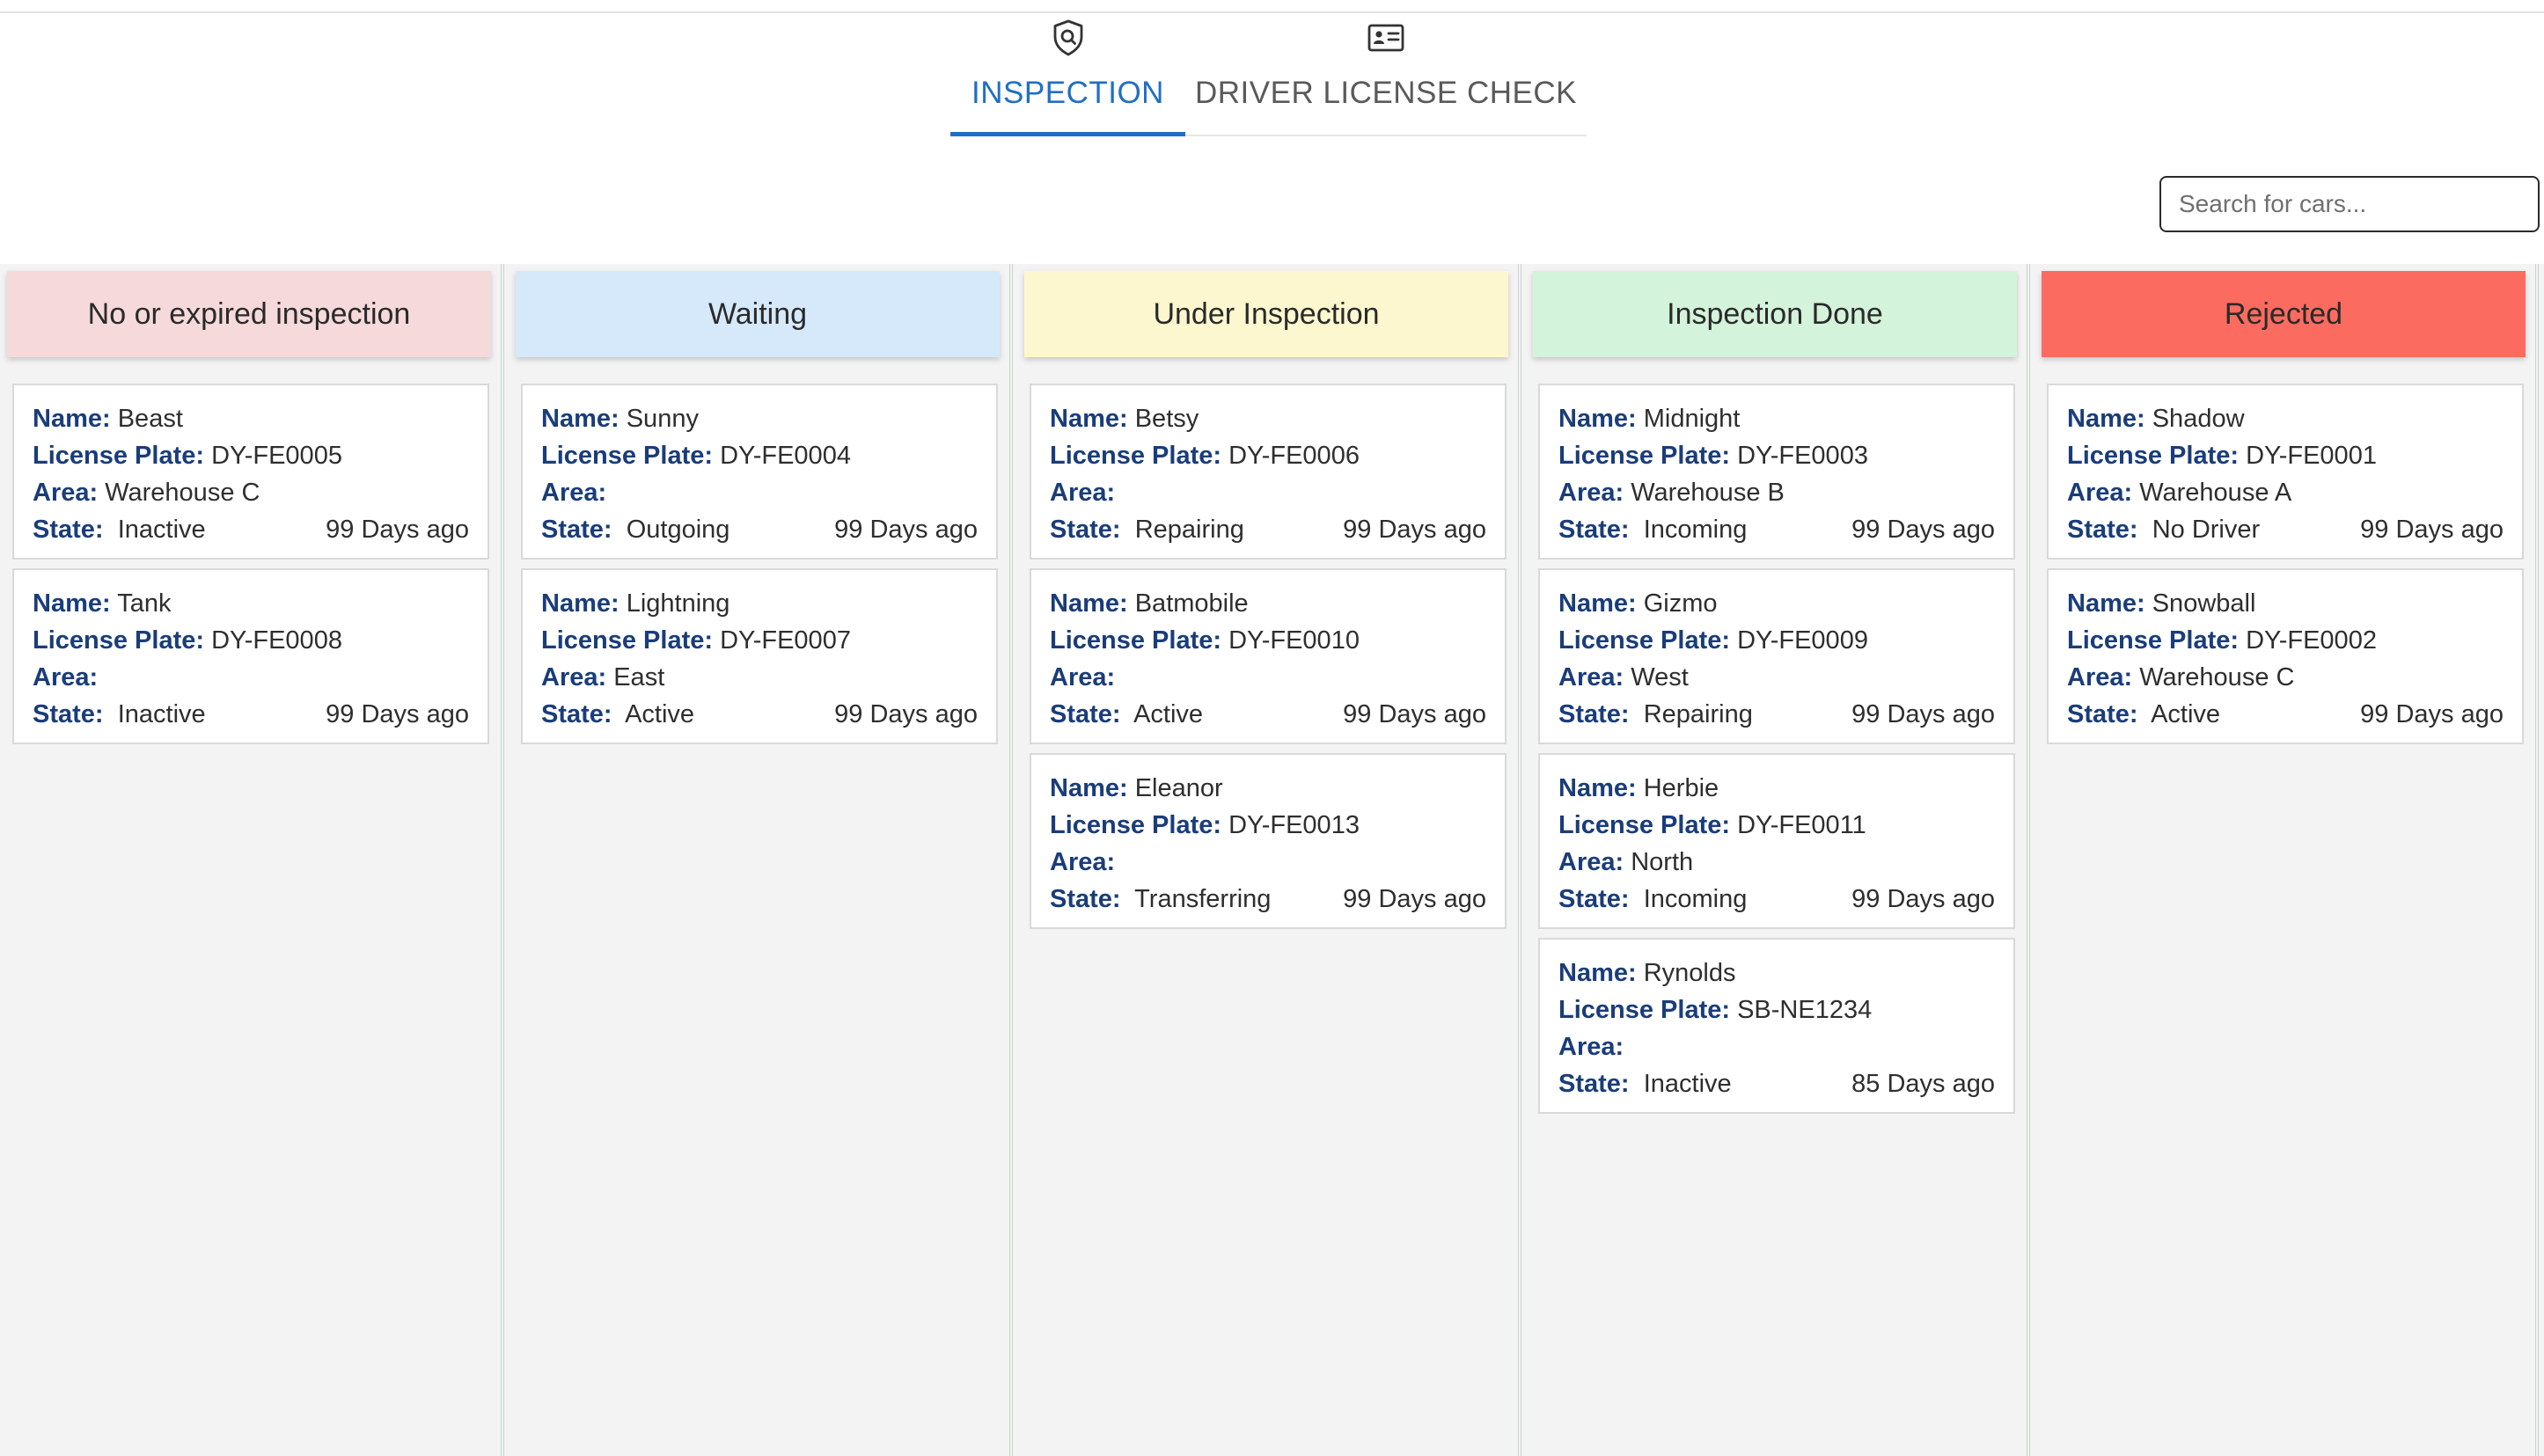 The height and width of the screenshot is (1456, 2544). What do you see at coordinates (1660, 677) in the screenshot?
I see `area-value: West` at bounding box center [1660, 677].